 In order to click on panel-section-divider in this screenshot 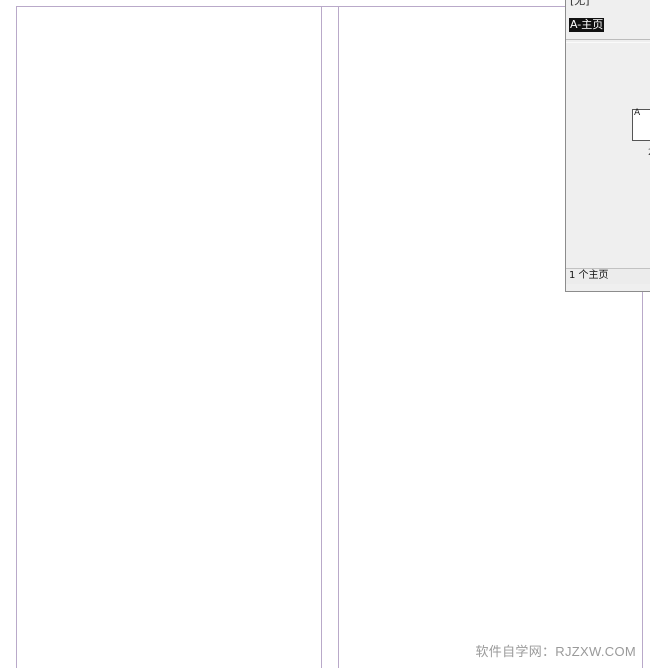, I will do `click(608, 41)`.